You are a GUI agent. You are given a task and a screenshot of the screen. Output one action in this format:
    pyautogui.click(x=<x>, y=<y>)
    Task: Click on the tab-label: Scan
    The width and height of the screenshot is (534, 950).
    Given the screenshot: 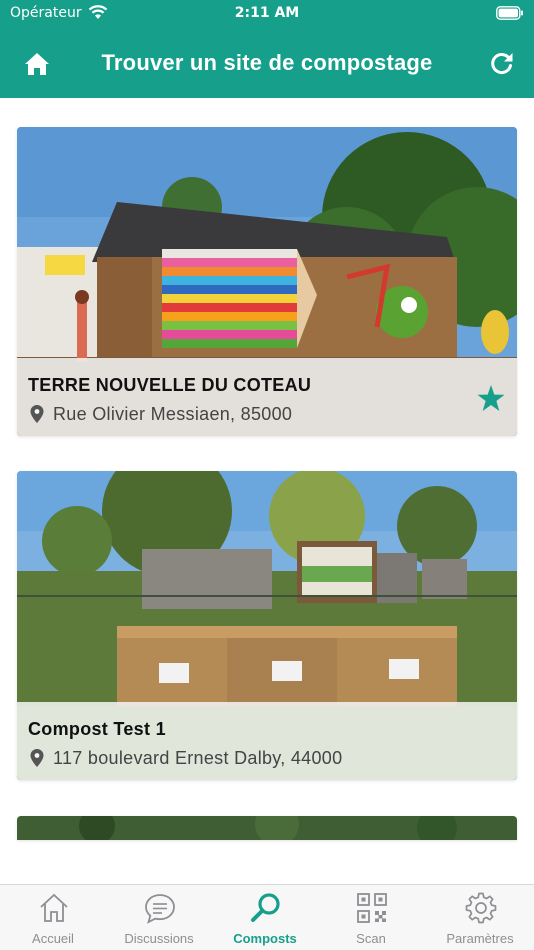 What is the action you would take?
    pyautogui.click(x=371, y=938)
    